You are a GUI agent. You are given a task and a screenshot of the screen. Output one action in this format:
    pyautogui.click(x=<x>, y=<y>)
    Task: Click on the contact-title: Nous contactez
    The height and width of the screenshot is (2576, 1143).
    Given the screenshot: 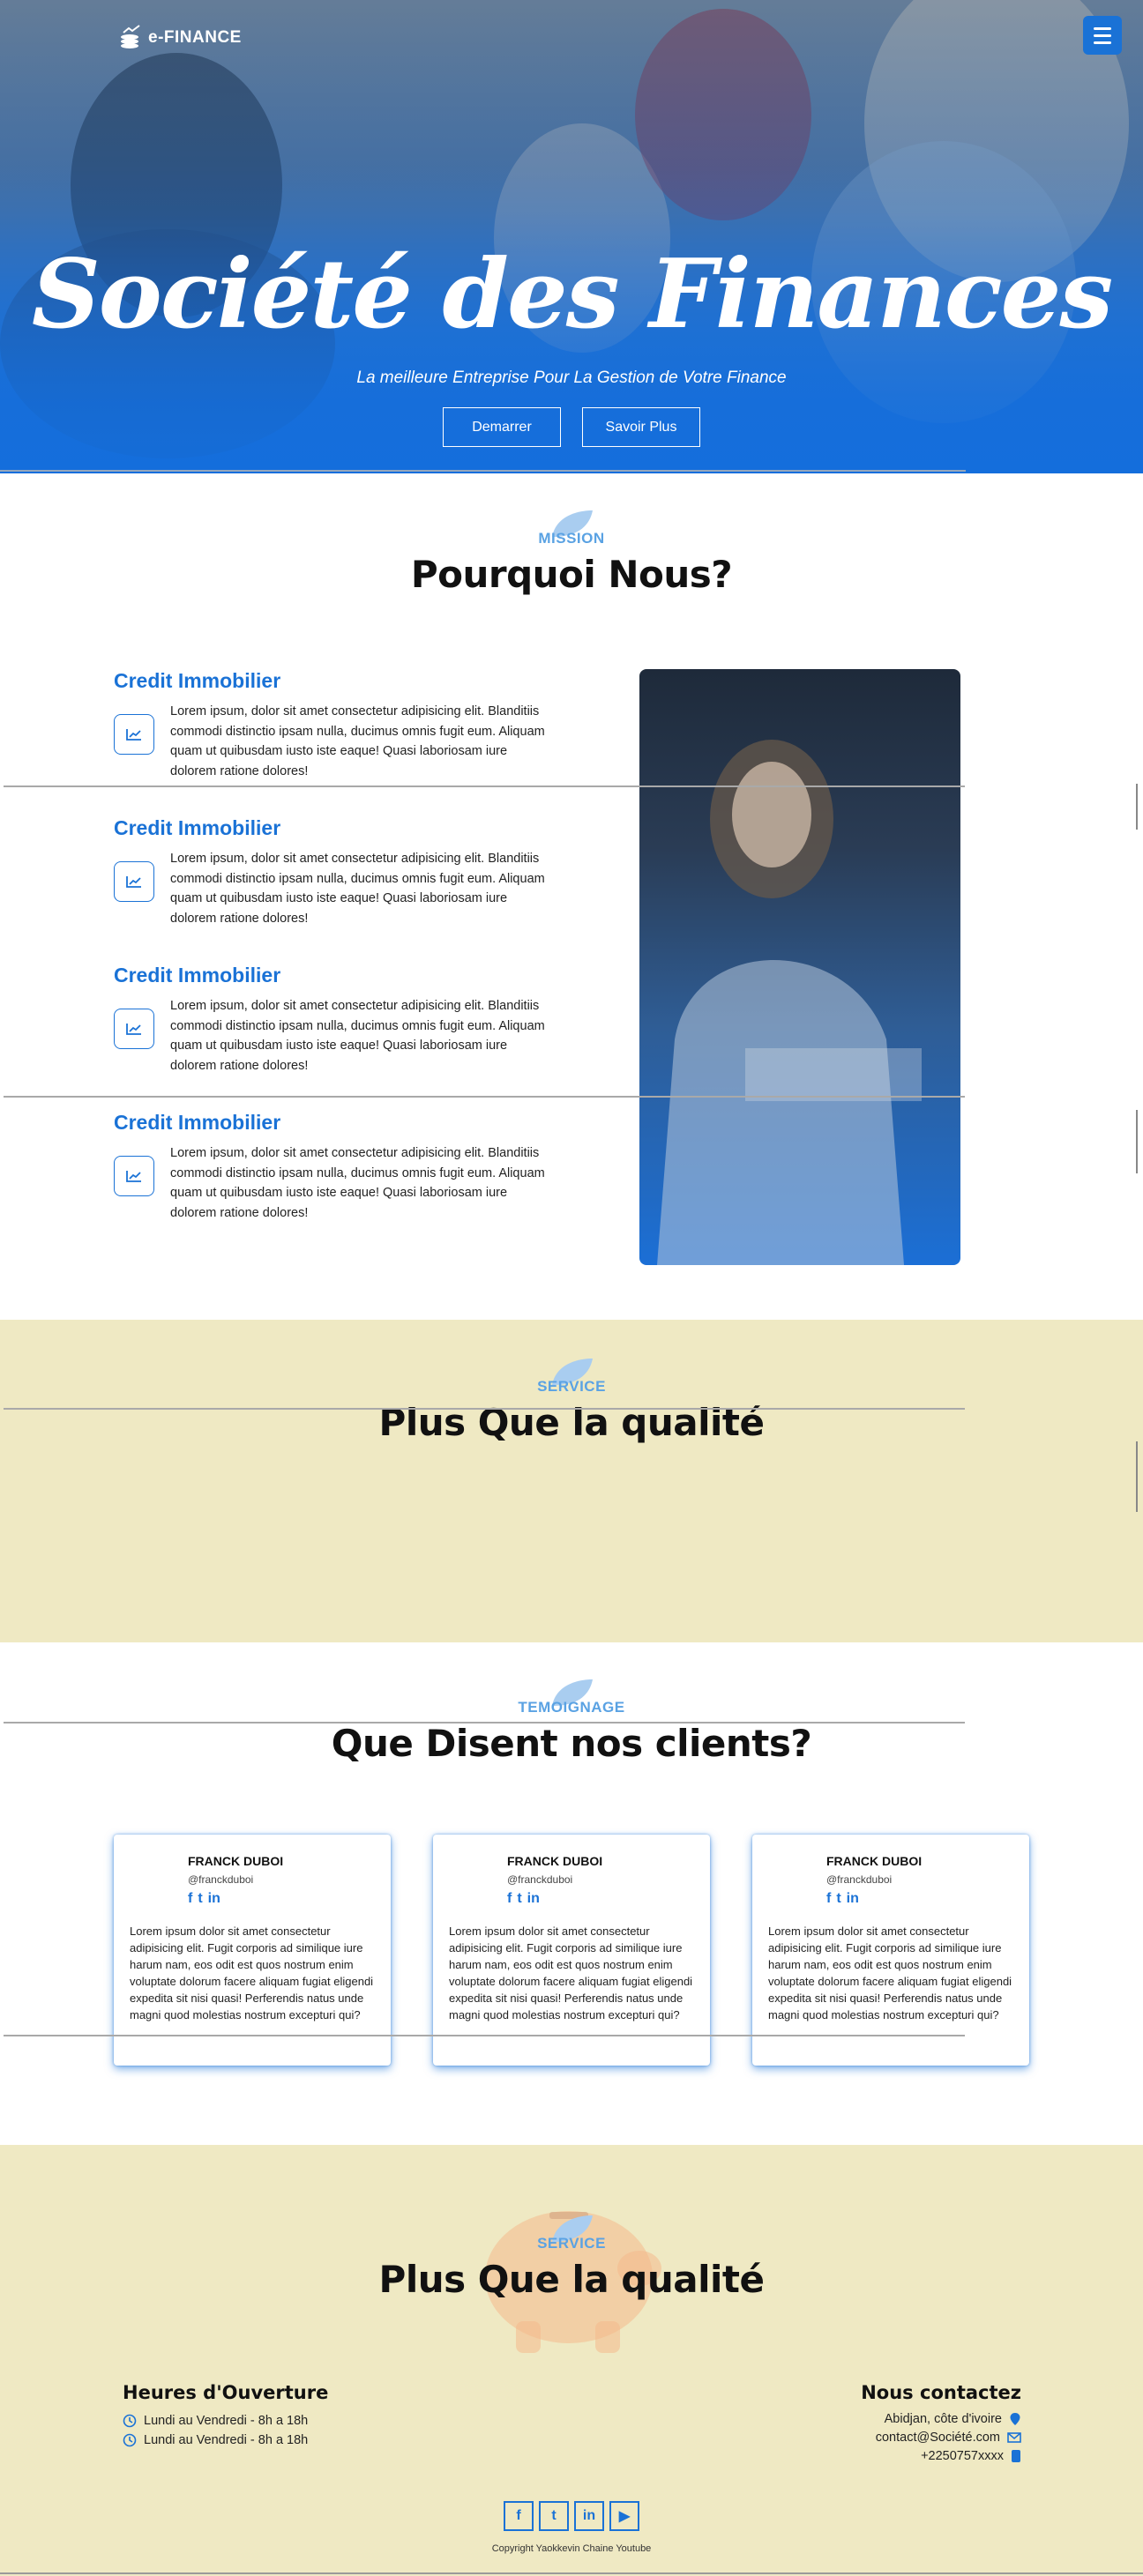 What is the action you would take?
    pyautogui.click(x=941, y=2393)
    